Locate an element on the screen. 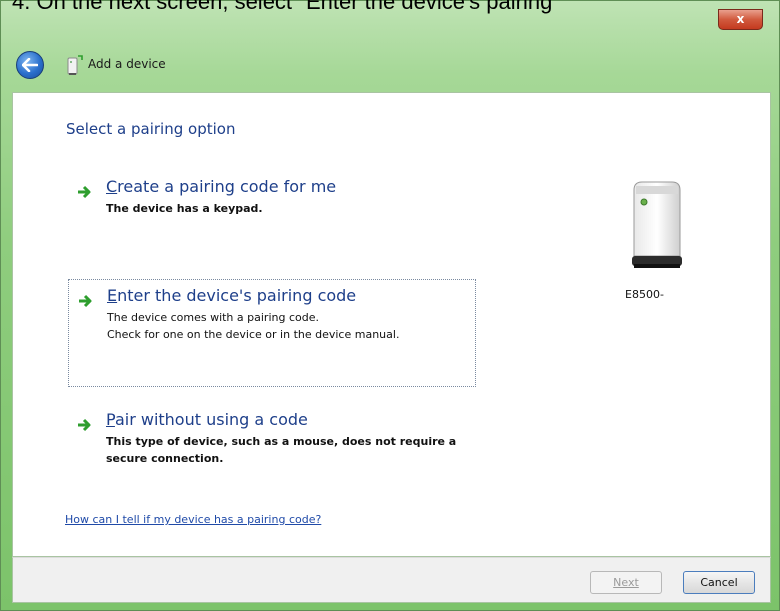 This screenshot has width=780, height=611. cancel-button: Cancel is located at coordinates (719, 582).